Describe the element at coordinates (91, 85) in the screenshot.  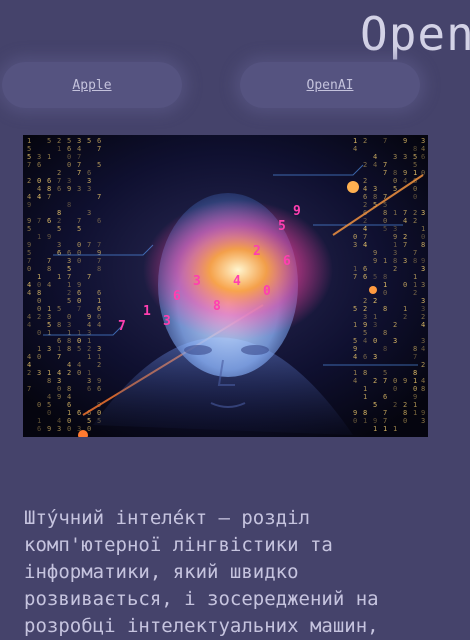
I see `nav-link-apple: Apple` at that location.